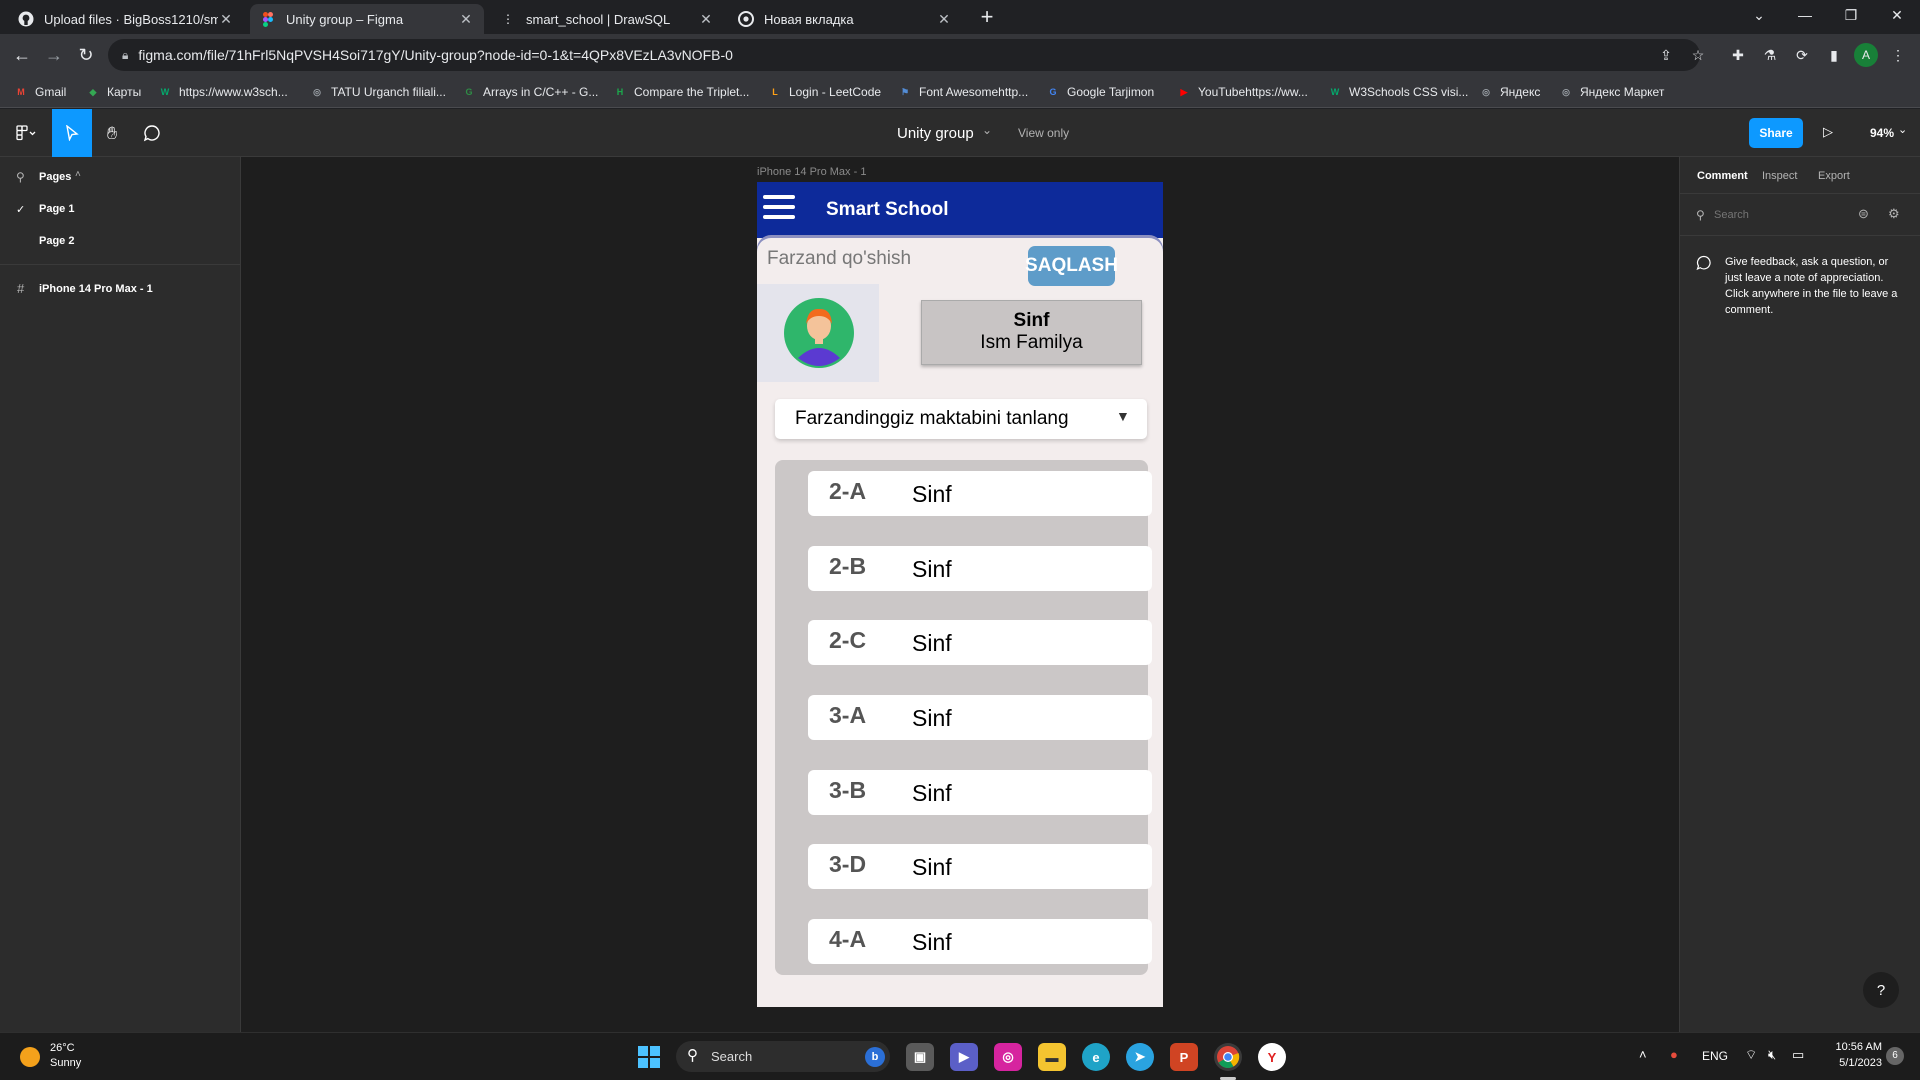 The image size is (1920, 1080). Describe the element at coordinates (20, 177) in the screenshot. I see `search-icon: ⚲` at that location.